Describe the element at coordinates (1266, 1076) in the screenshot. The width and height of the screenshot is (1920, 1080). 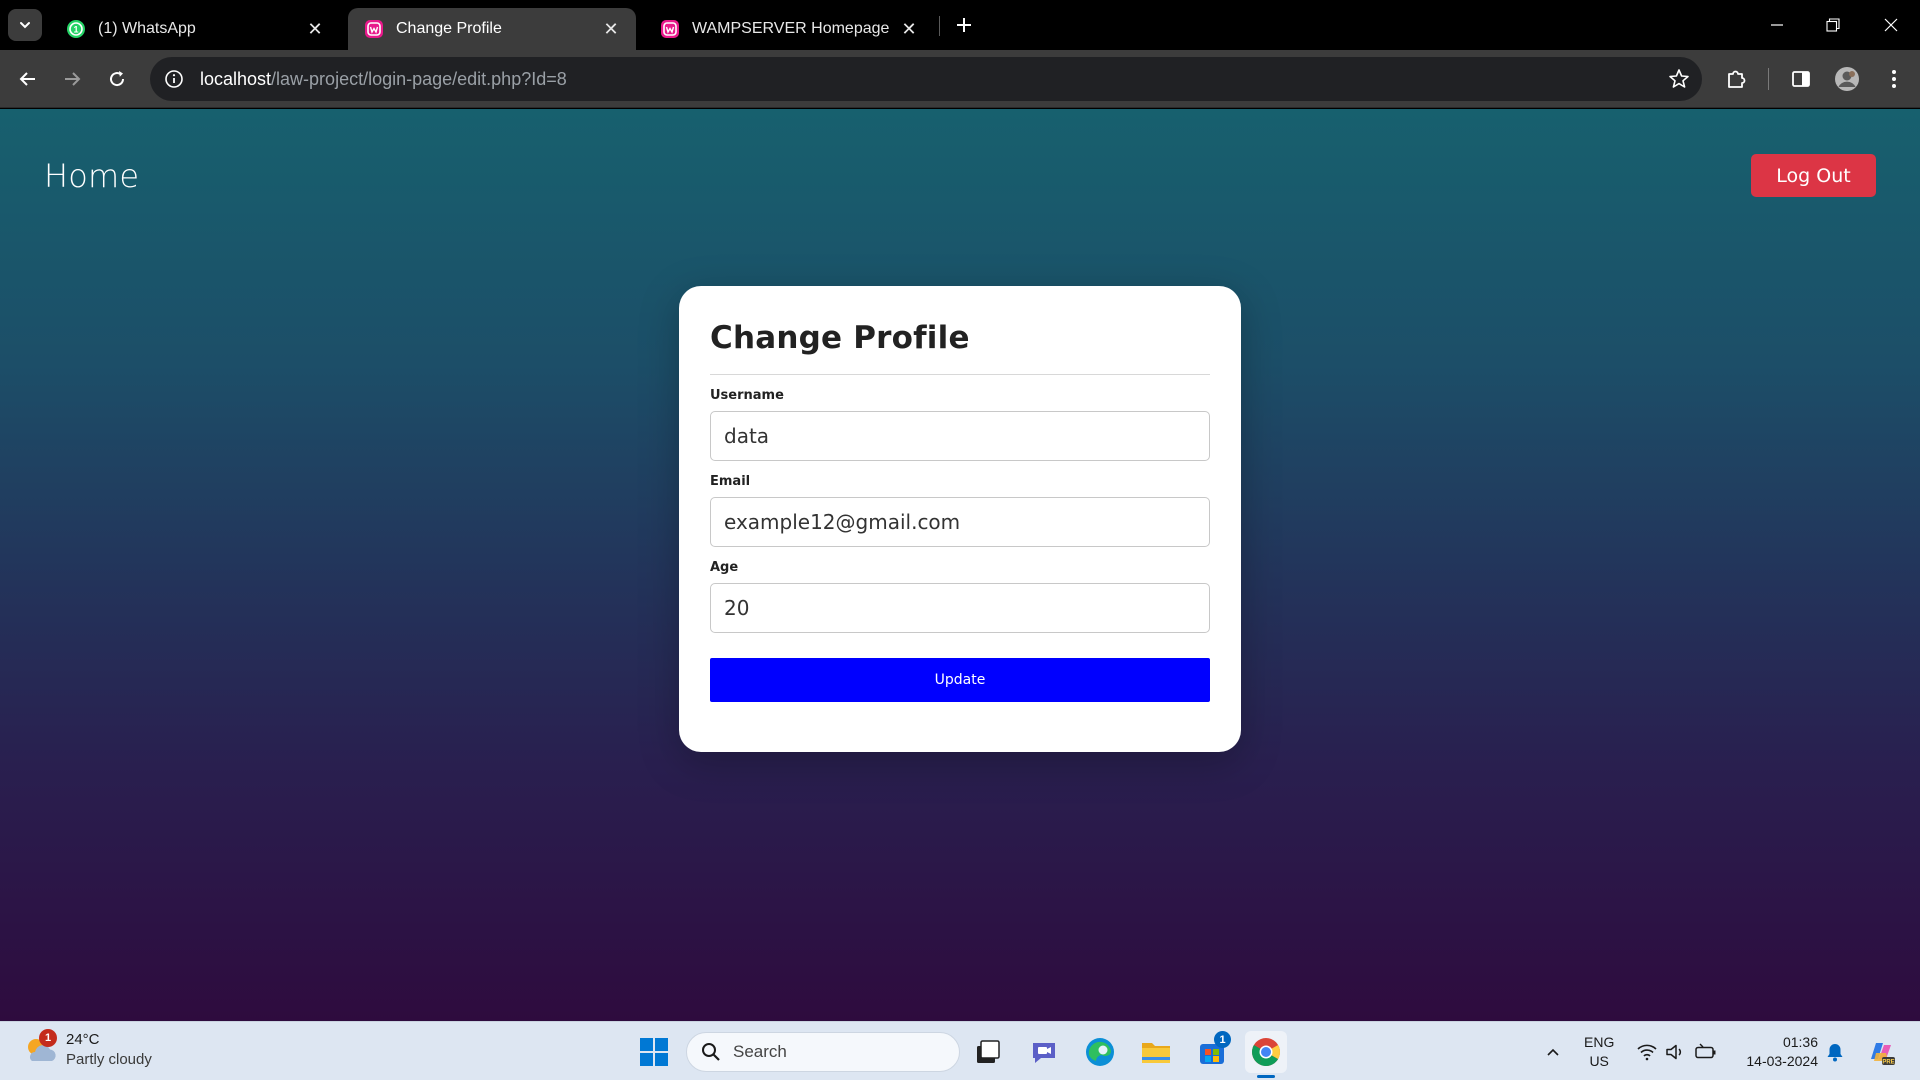
I see `active-indicator` at that location.